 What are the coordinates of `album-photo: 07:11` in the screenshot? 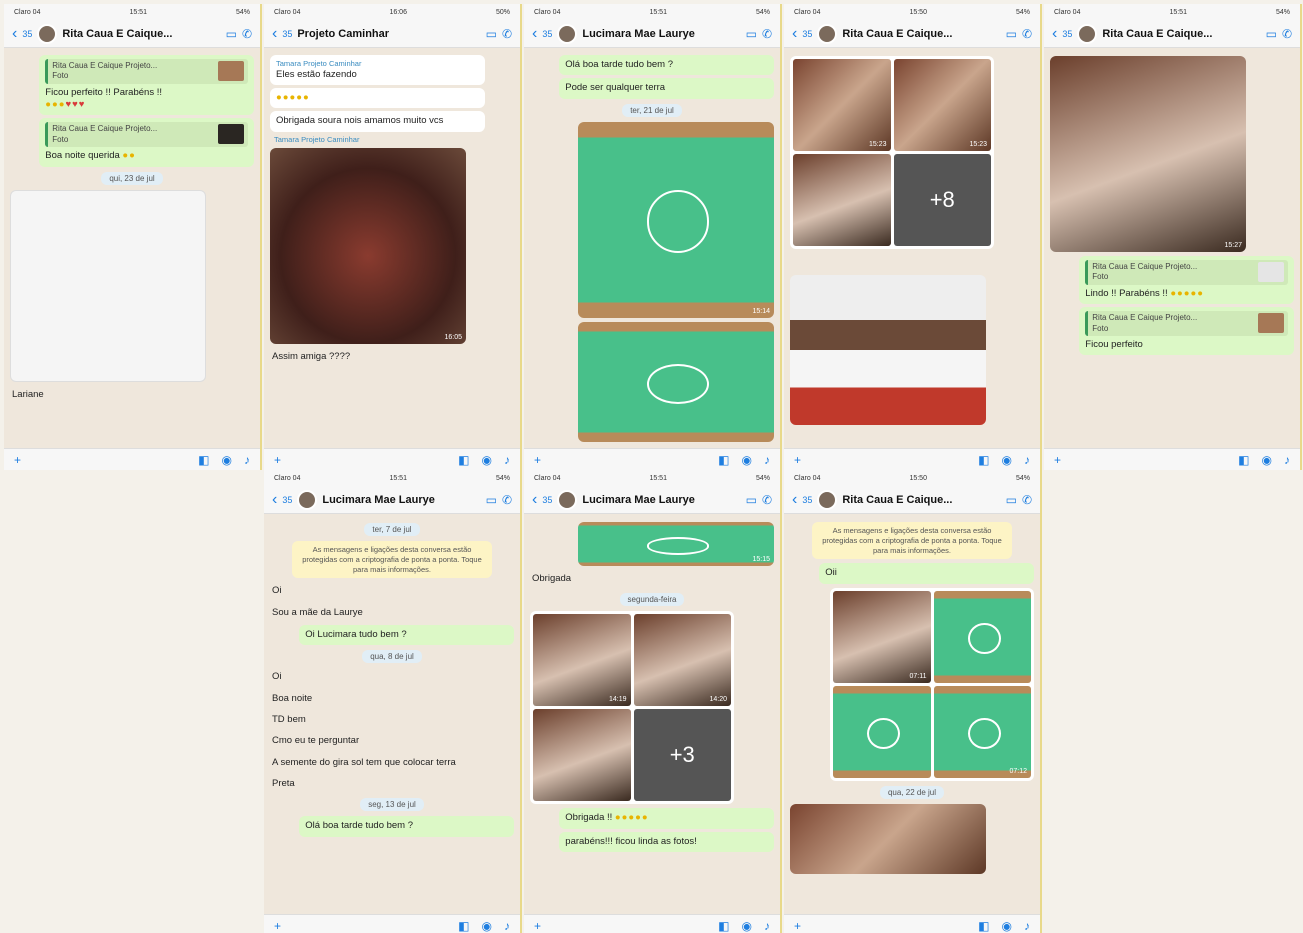 It's located at (882, 636).